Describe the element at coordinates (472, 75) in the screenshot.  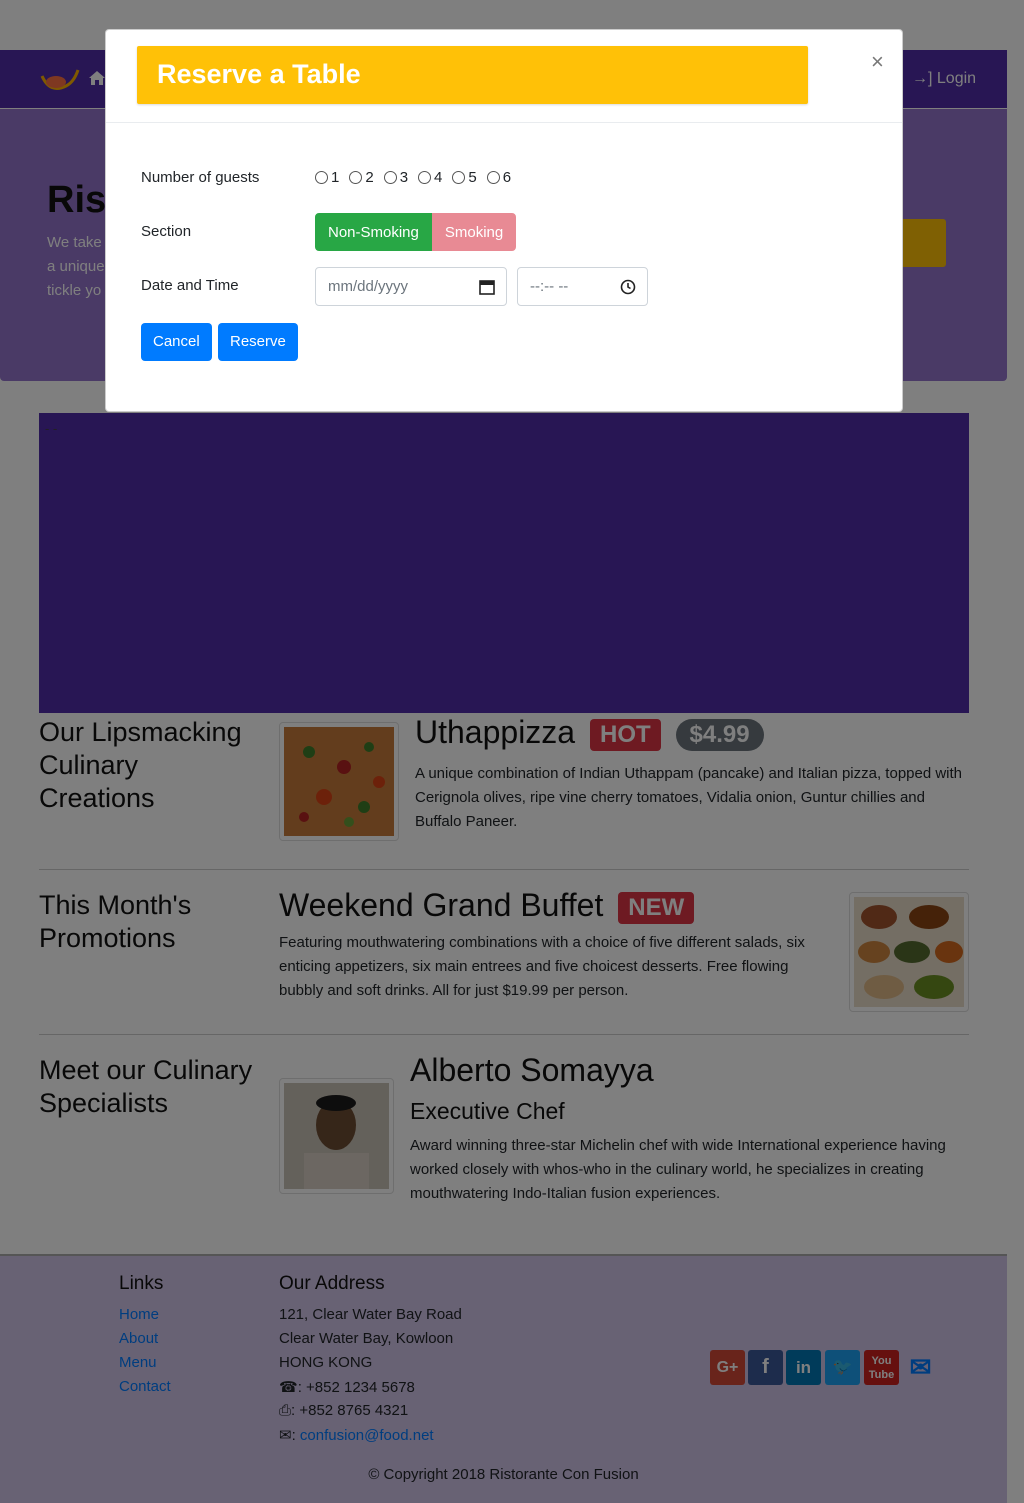
I see `modal-title-banner: Reserve a Table` at that location.